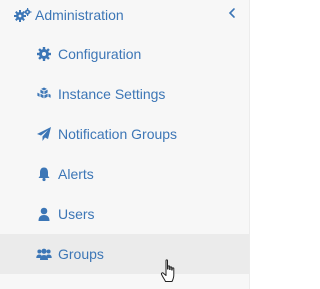 This screenshot has width=320, height=289. I want to click on administration-label: Administration, so click(79, 15).